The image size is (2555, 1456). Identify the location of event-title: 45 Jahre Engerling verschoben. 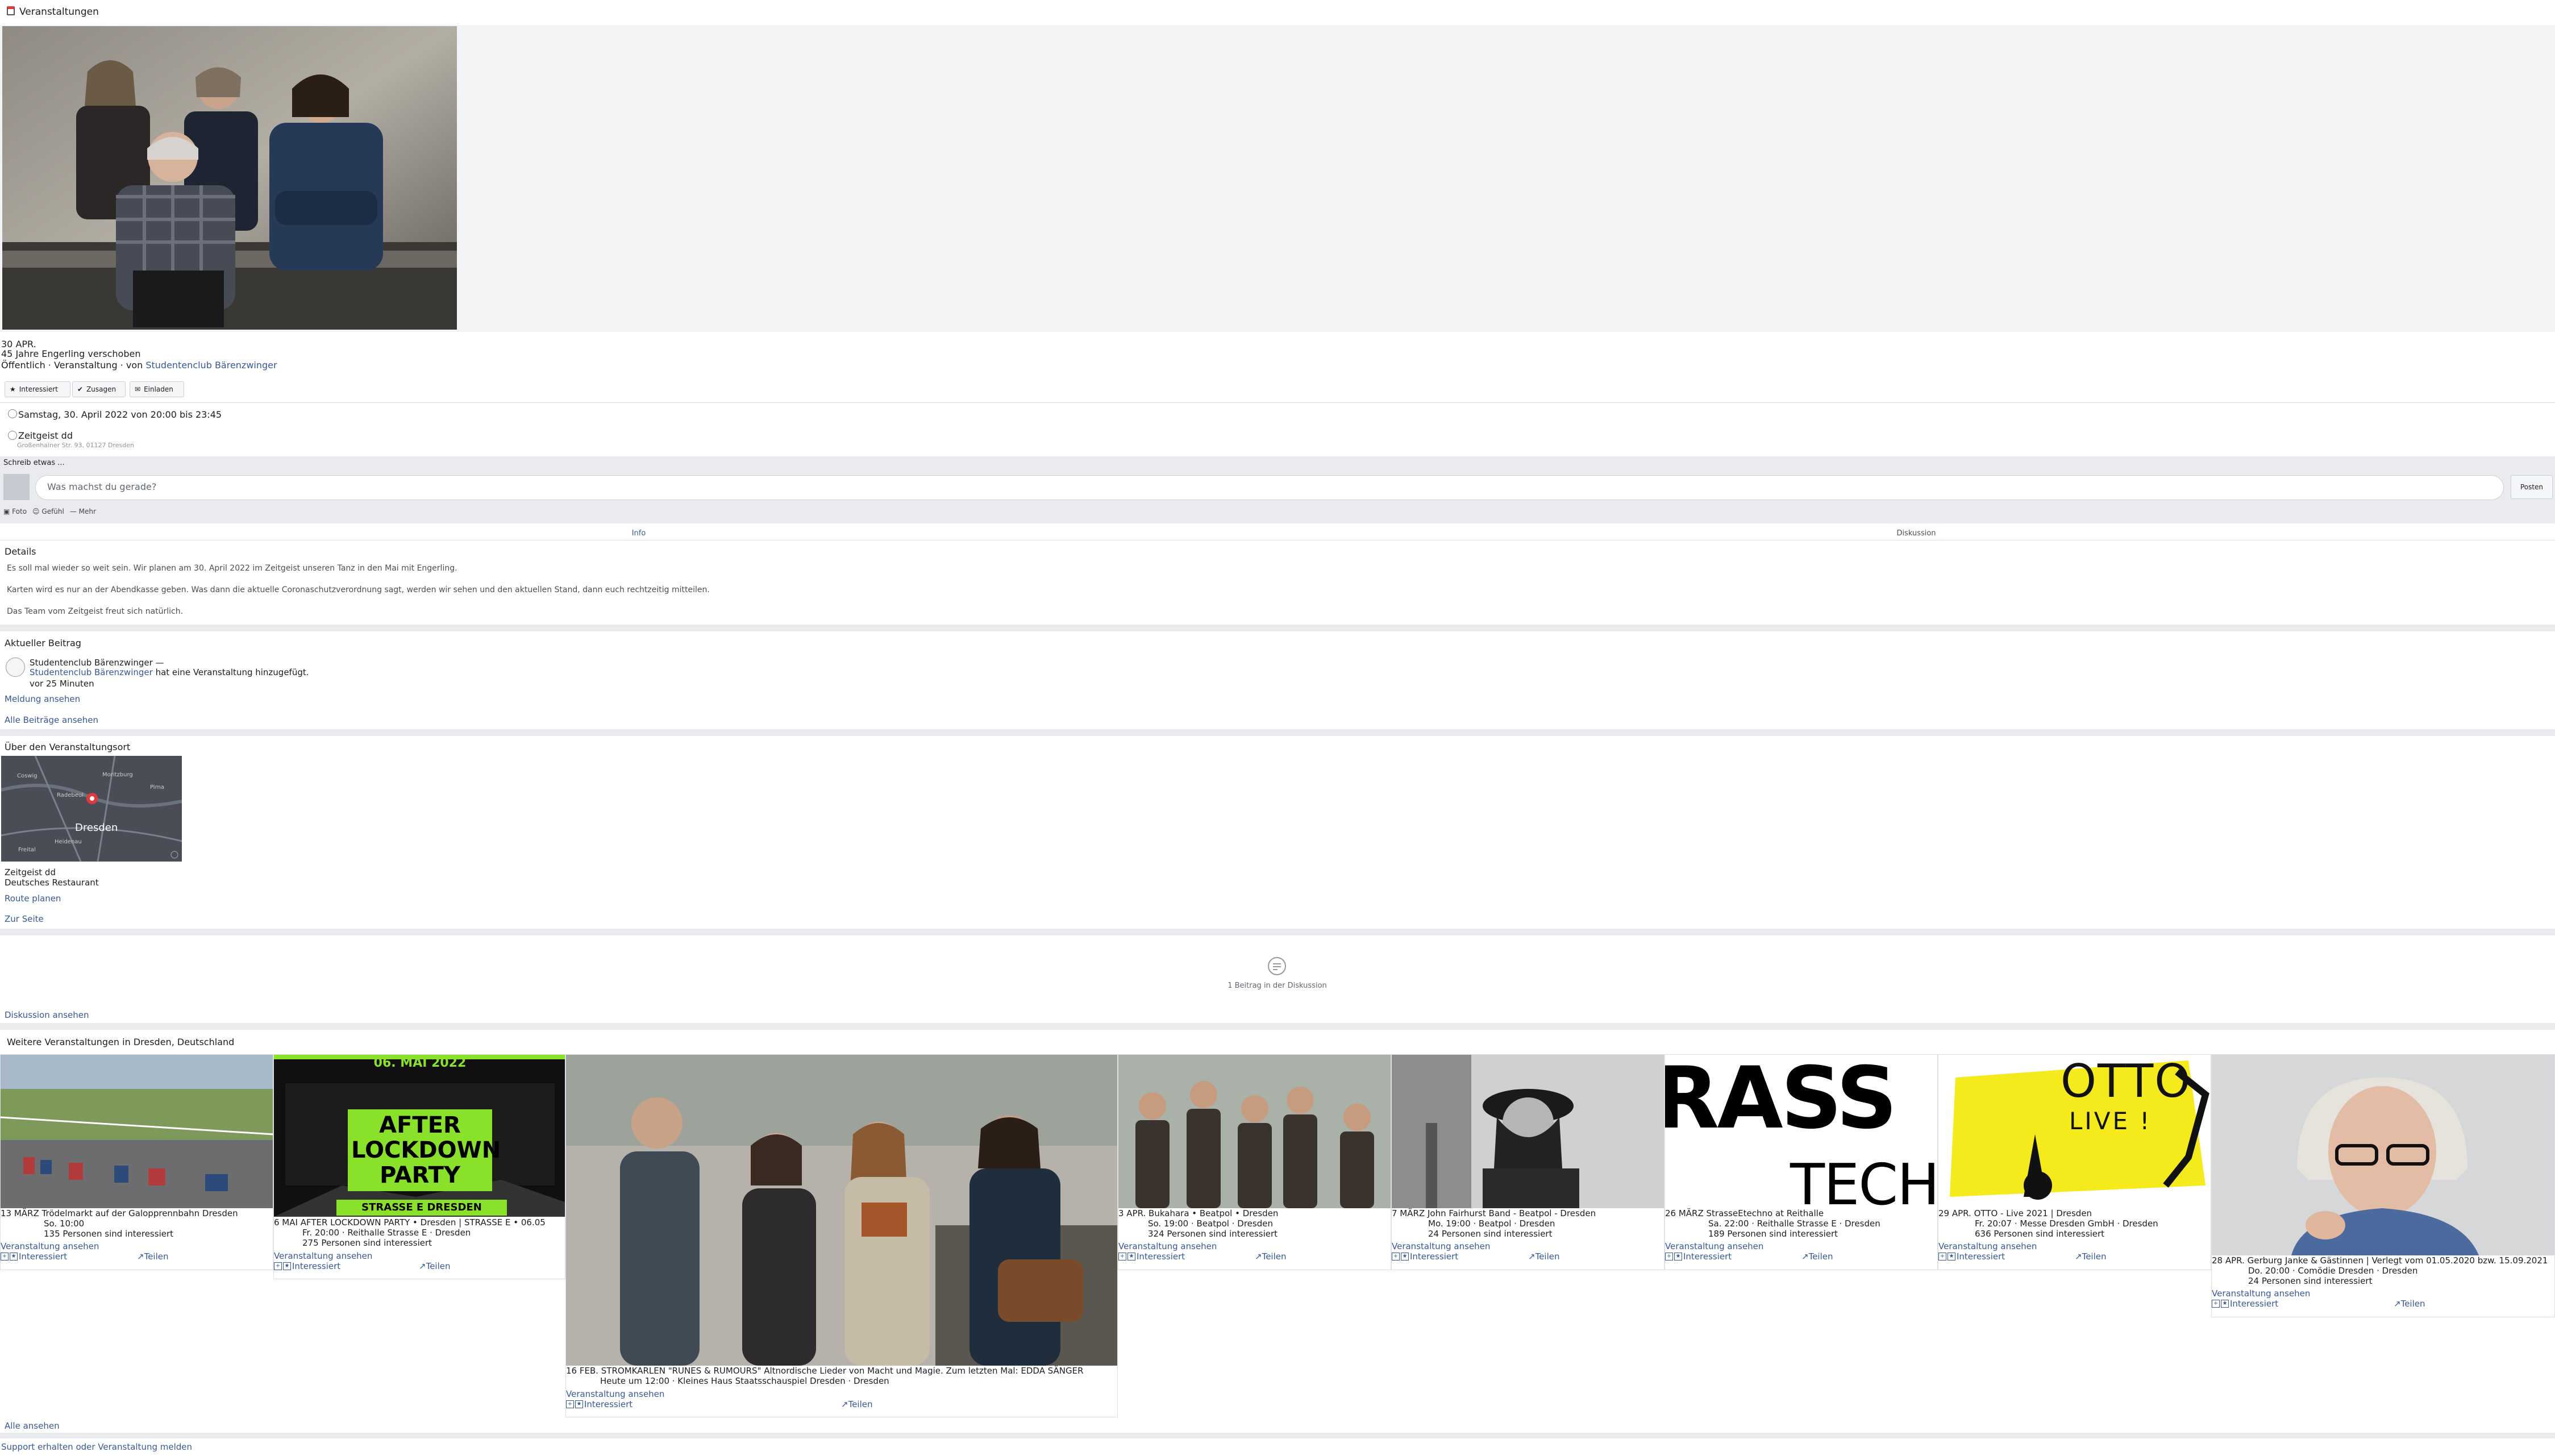
(71, 353).